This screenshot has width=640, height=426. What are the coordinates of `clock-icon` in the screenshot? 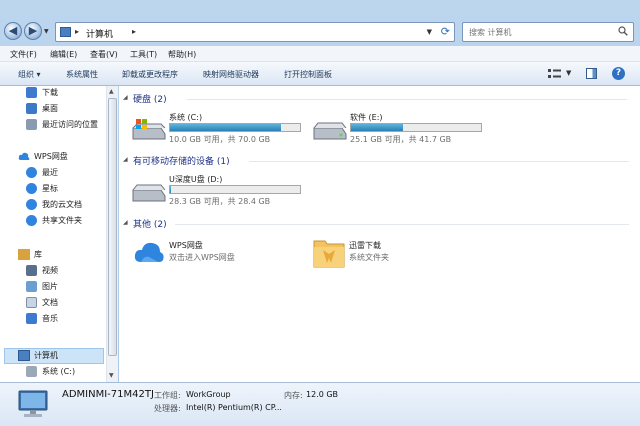 It's located at (31, 172).